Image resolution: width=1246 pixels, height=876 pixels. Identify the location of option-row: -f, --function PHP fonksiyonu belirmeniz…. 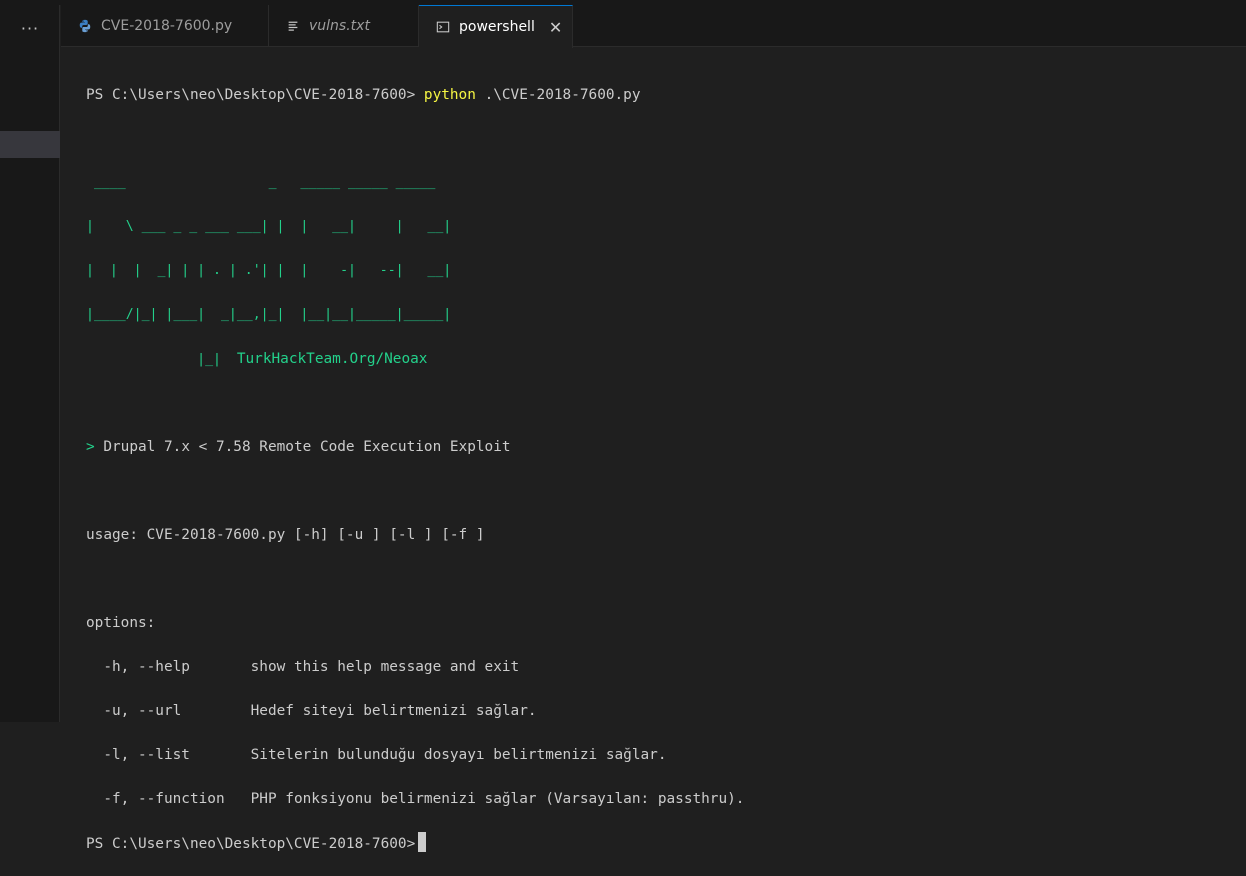
(415, 799).